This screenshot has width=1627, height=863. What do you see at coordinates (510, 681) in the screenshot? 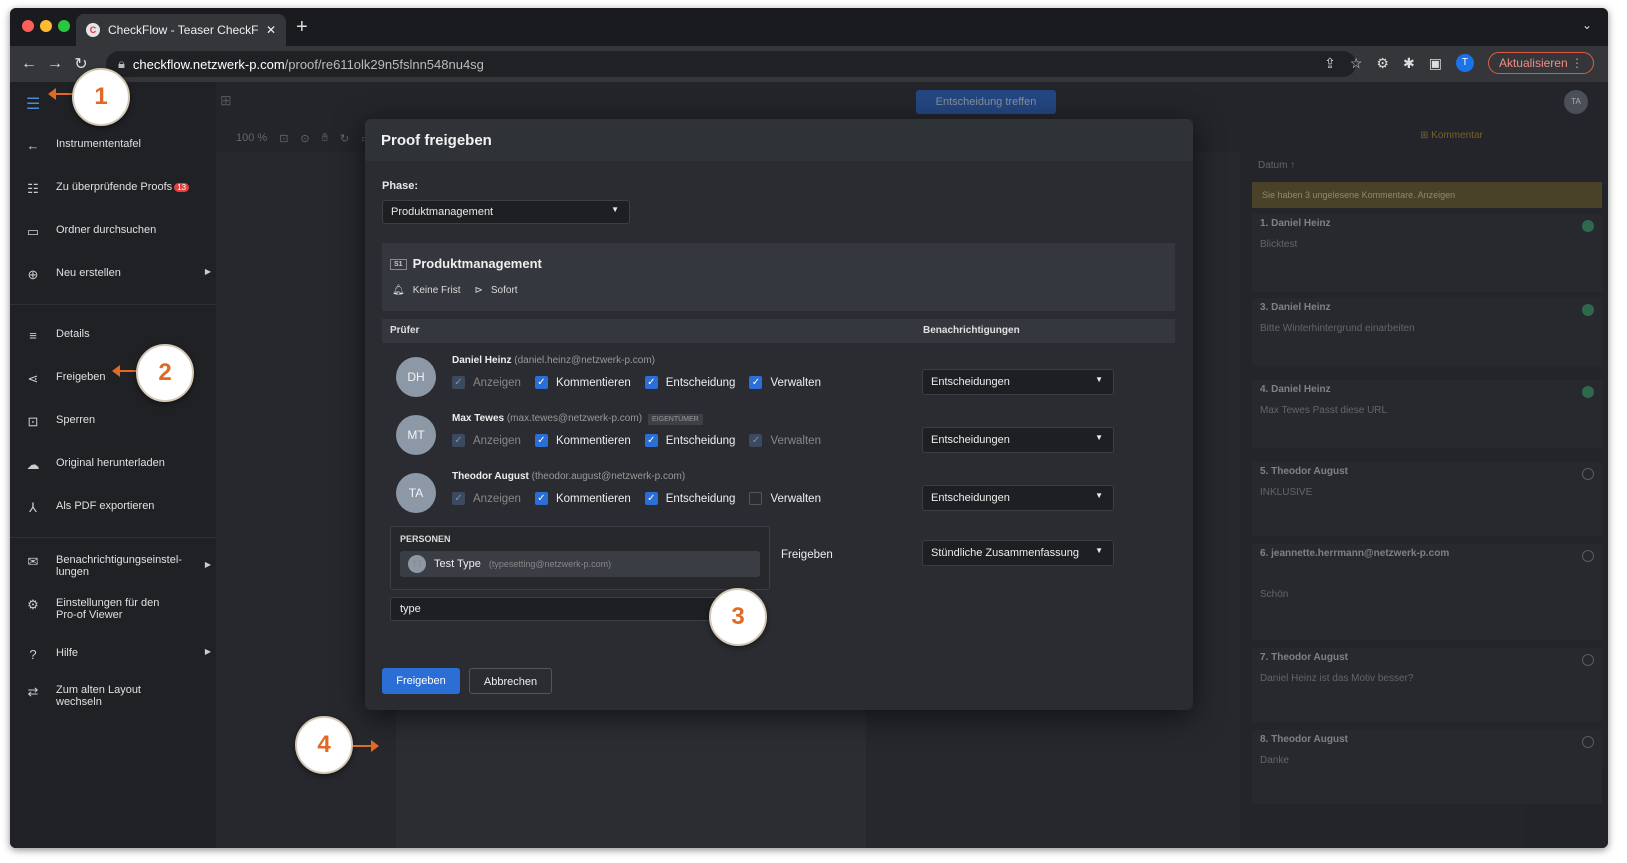
I see `cancel-button: Abbrechen` at bounding box center [510, 681].